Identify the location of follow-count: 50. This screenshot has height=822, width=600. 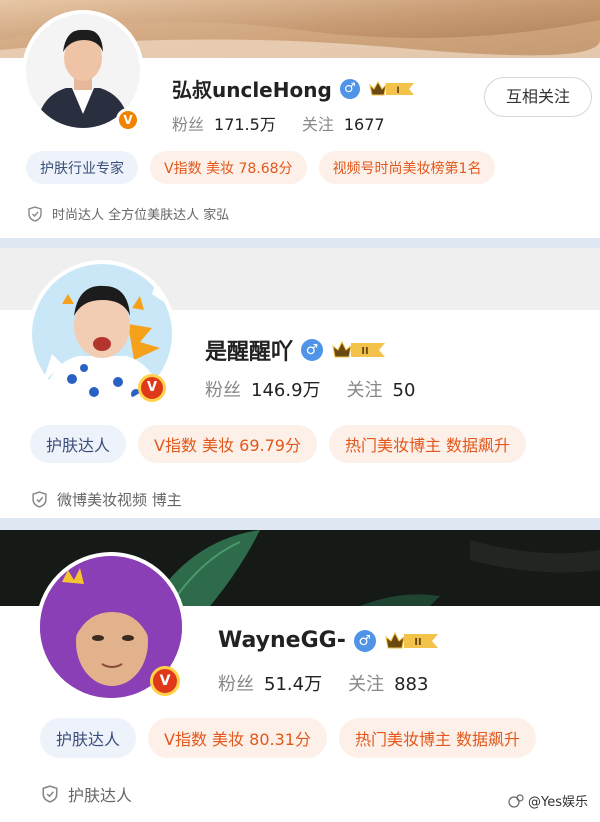
(404, 390).